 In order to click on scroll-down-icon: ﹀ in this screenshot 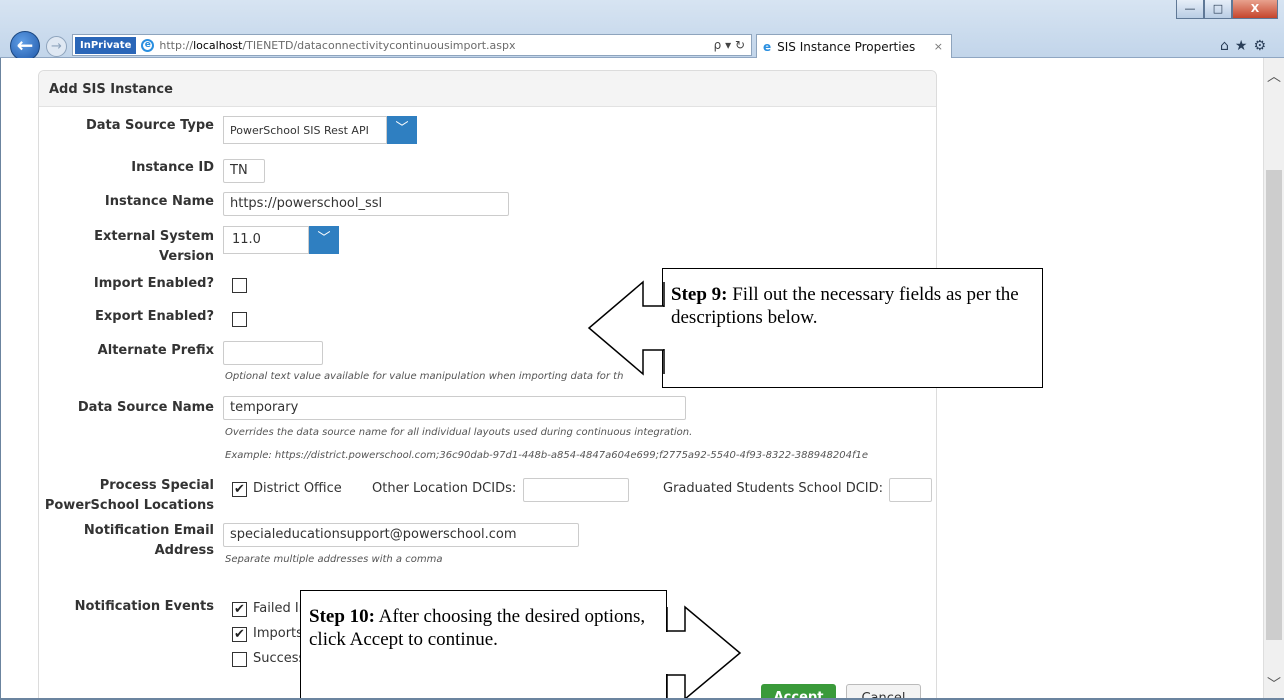, I will do `click(1274, 684)`.